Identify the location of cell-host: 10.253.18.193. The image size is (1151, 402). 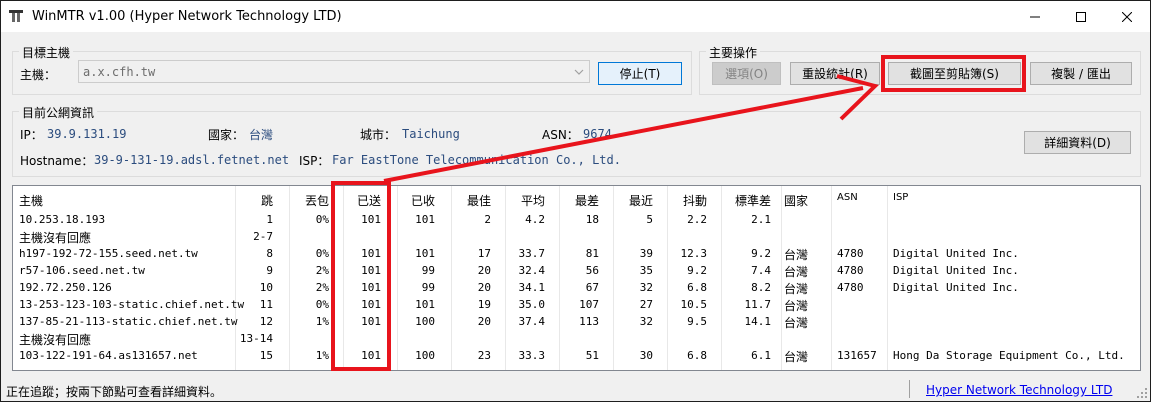
(62, 219).